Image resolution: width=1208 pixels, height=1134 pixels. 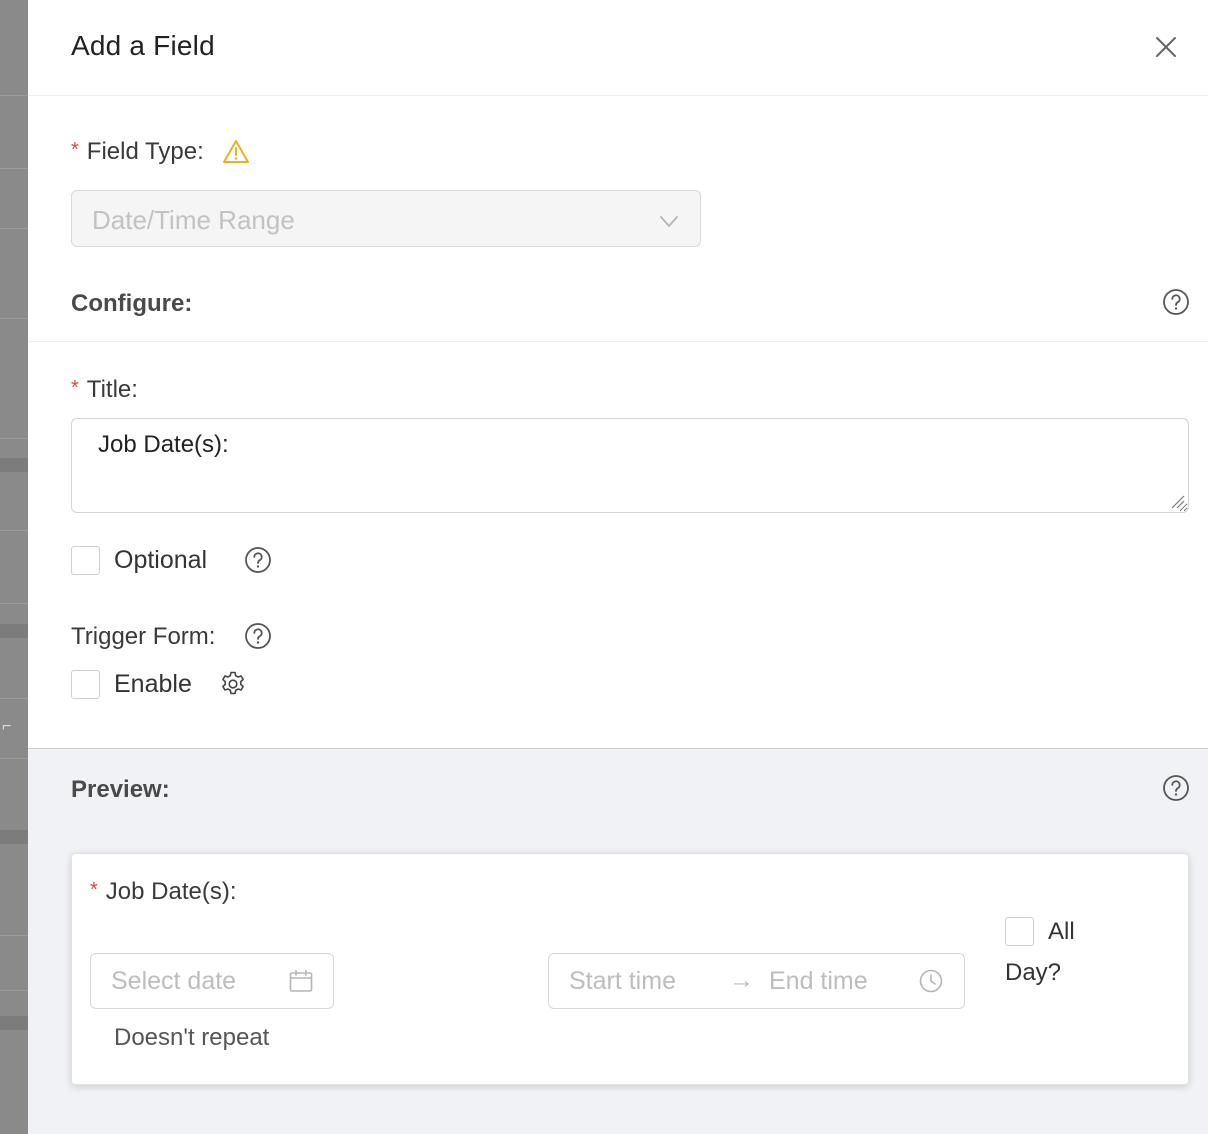 I want to click on close-icon, so click(x=1166, y=47).